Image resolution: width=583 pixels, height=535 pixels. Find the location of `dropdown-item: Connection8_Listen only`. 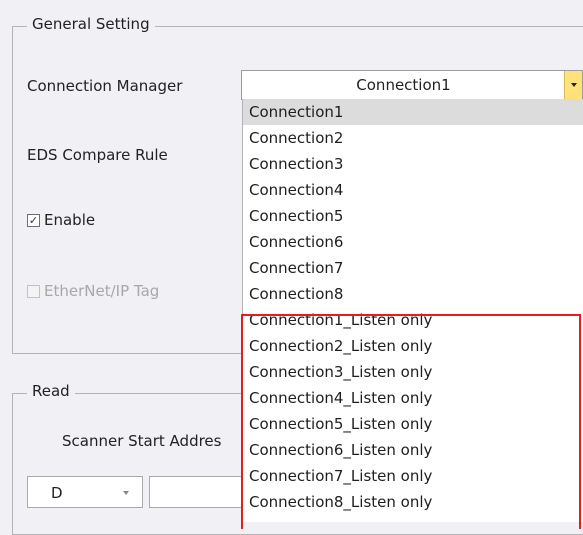

dropdown-item: Connection8_Listen only is located at coordinates (413, 502).